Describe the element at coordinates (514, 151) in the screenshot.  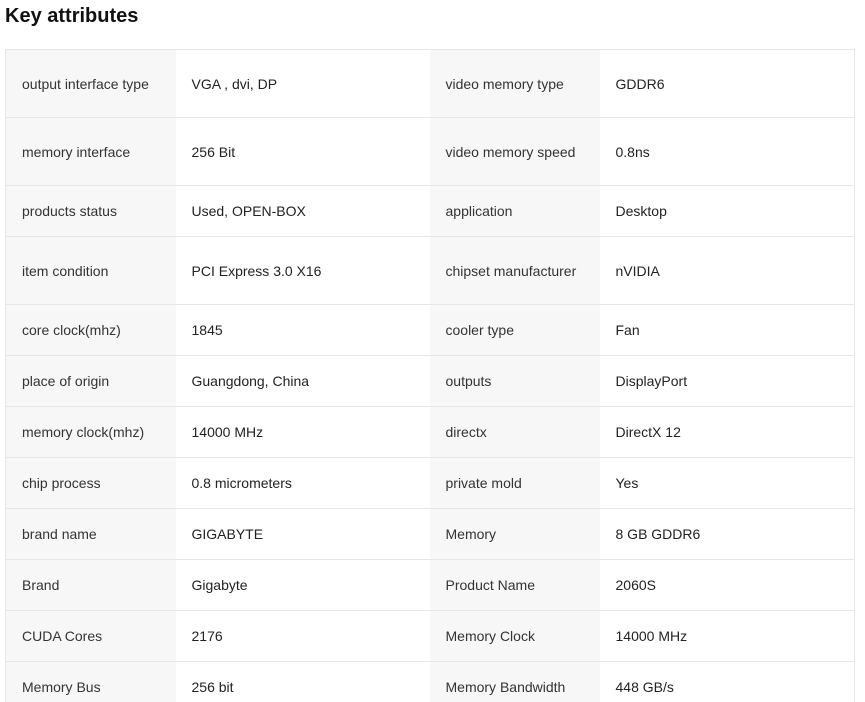
I see `attribute-label: video memory speed` at that location.